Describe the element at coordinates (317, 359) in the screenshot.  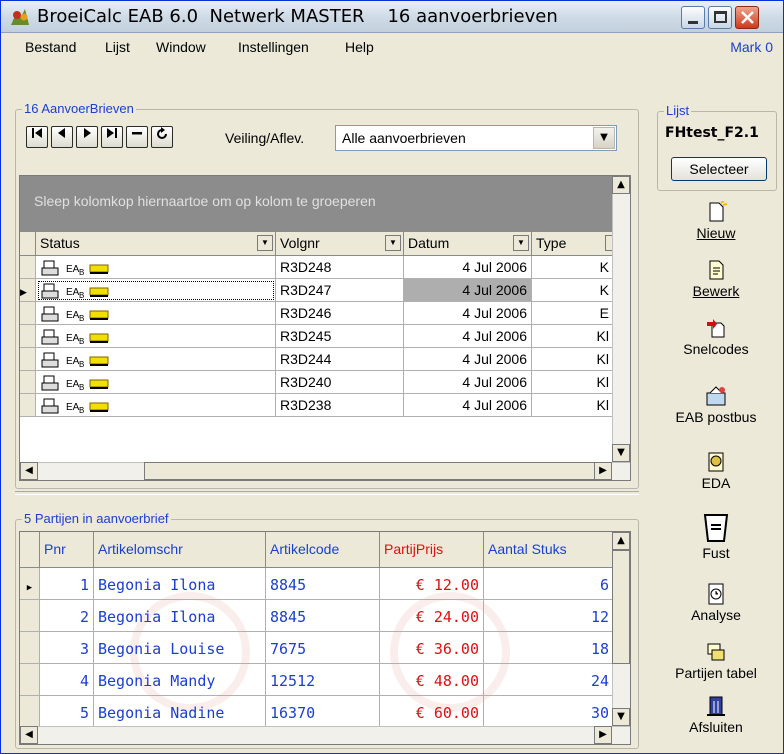
I see `table-row: EA B R3D244 4 Jul 2006 Kl` at that location.